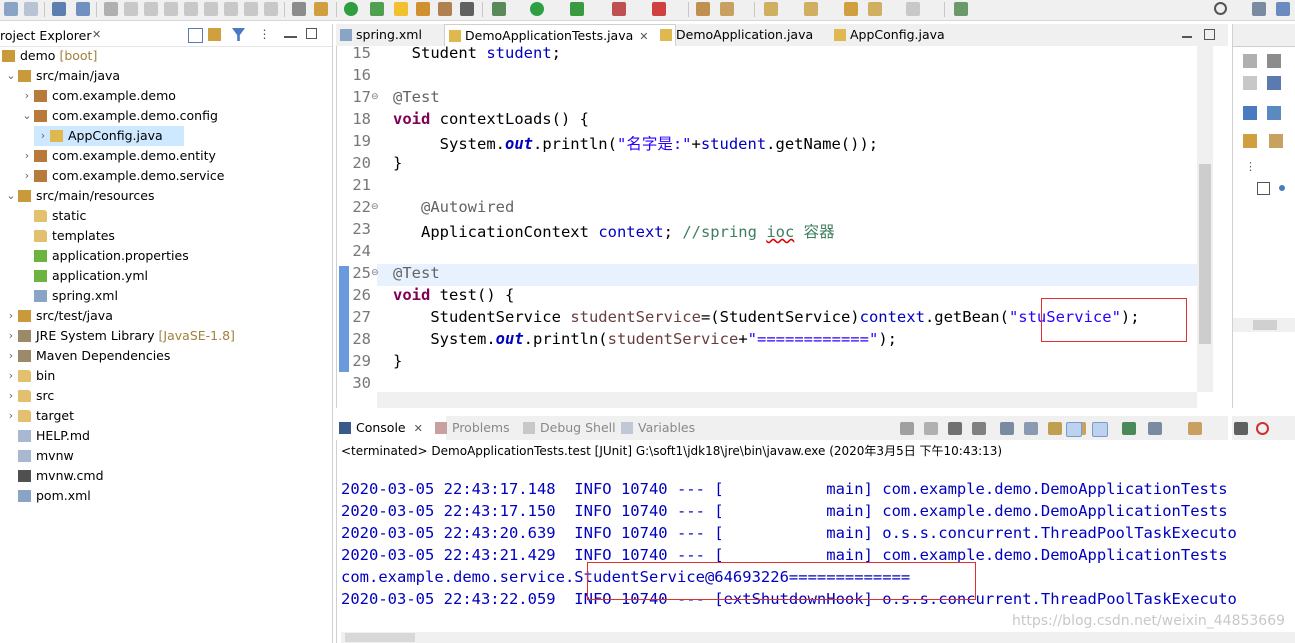 The width and height of the screenshot is (1295, 643). What do you see at coordinates (165, 216) in the screenshot?
I see `tree-item: static` at bounding box center [165, 216].